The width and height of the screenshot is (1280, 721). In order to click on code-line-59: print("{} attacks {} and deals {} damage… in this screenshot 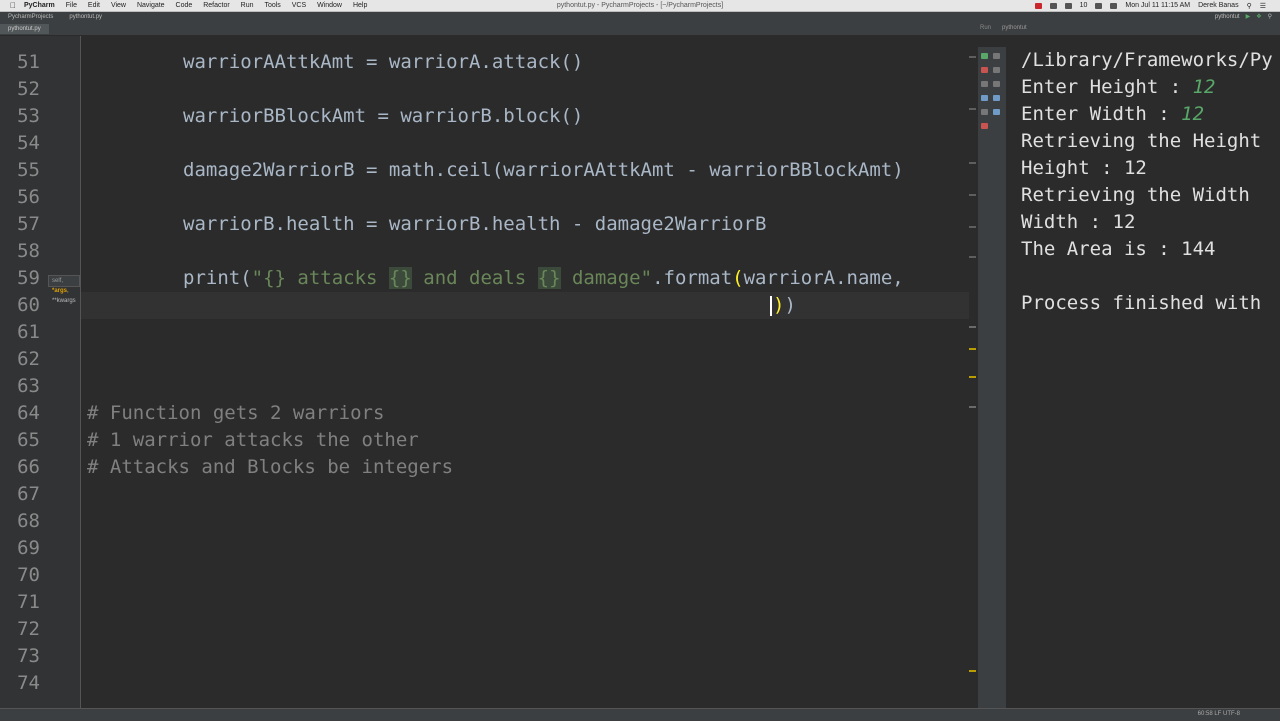, I will do `click(543, 278)`.